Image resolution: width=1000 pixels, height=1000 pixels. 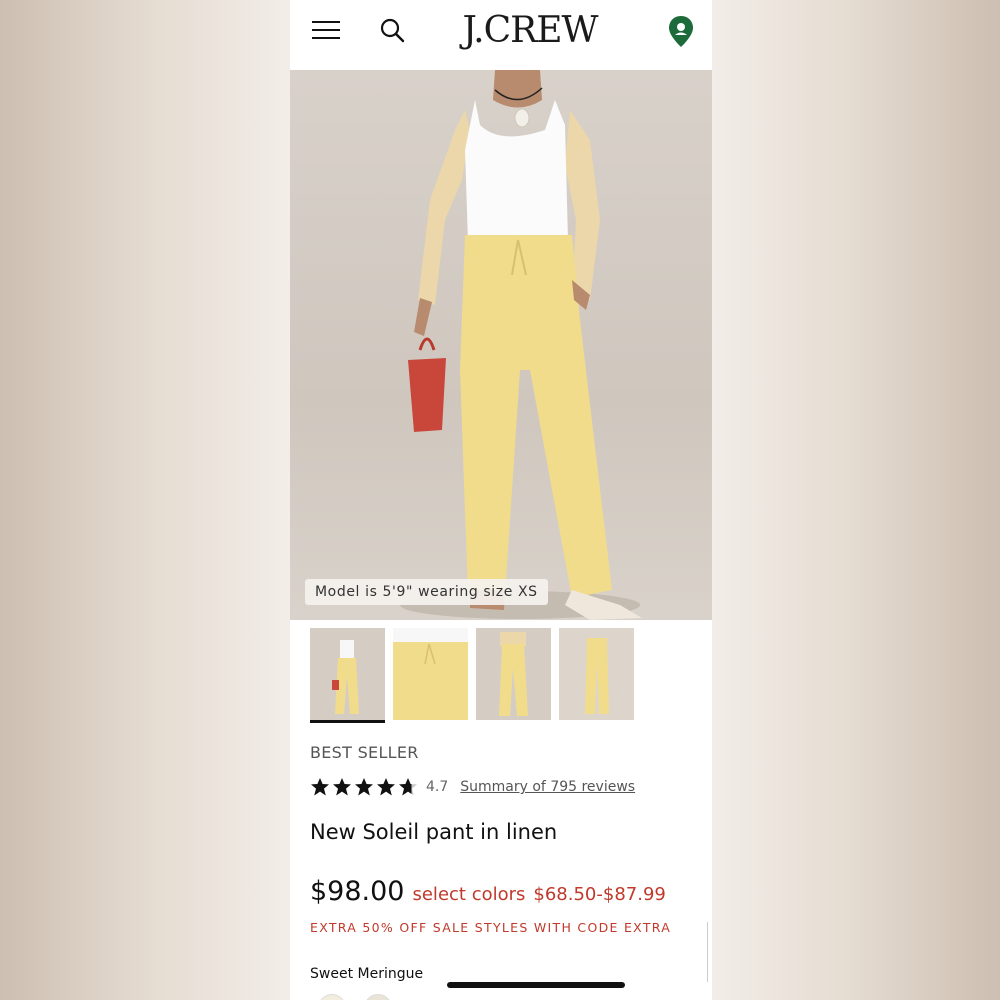 I want to click on selected-color-name: Sweet Meringue, so click(x=367, y=974).